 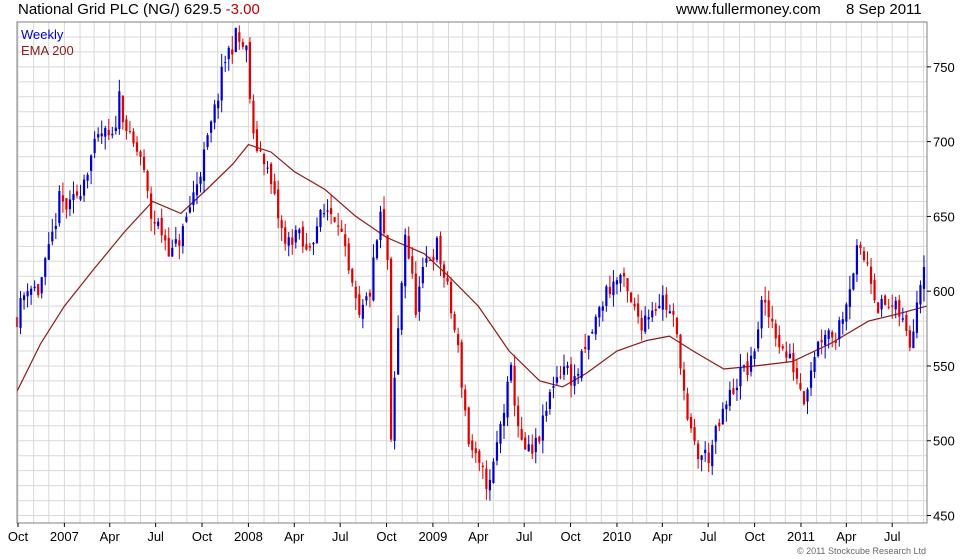 What do you see at coordinates (616, 536) in the screenshot?
I see `x-tick-label: 2010` at bounding box center [616, 536].